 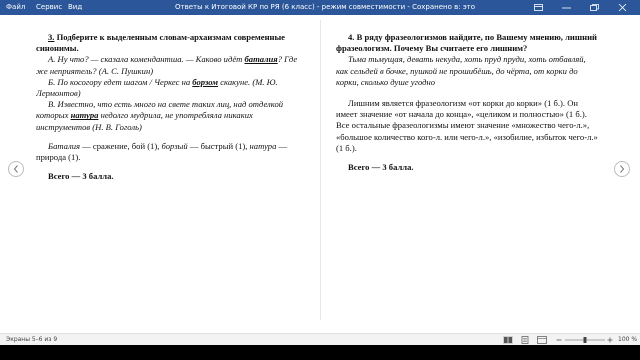 I want to click on ribbon-display-options-button, so click(x=538, y=7).